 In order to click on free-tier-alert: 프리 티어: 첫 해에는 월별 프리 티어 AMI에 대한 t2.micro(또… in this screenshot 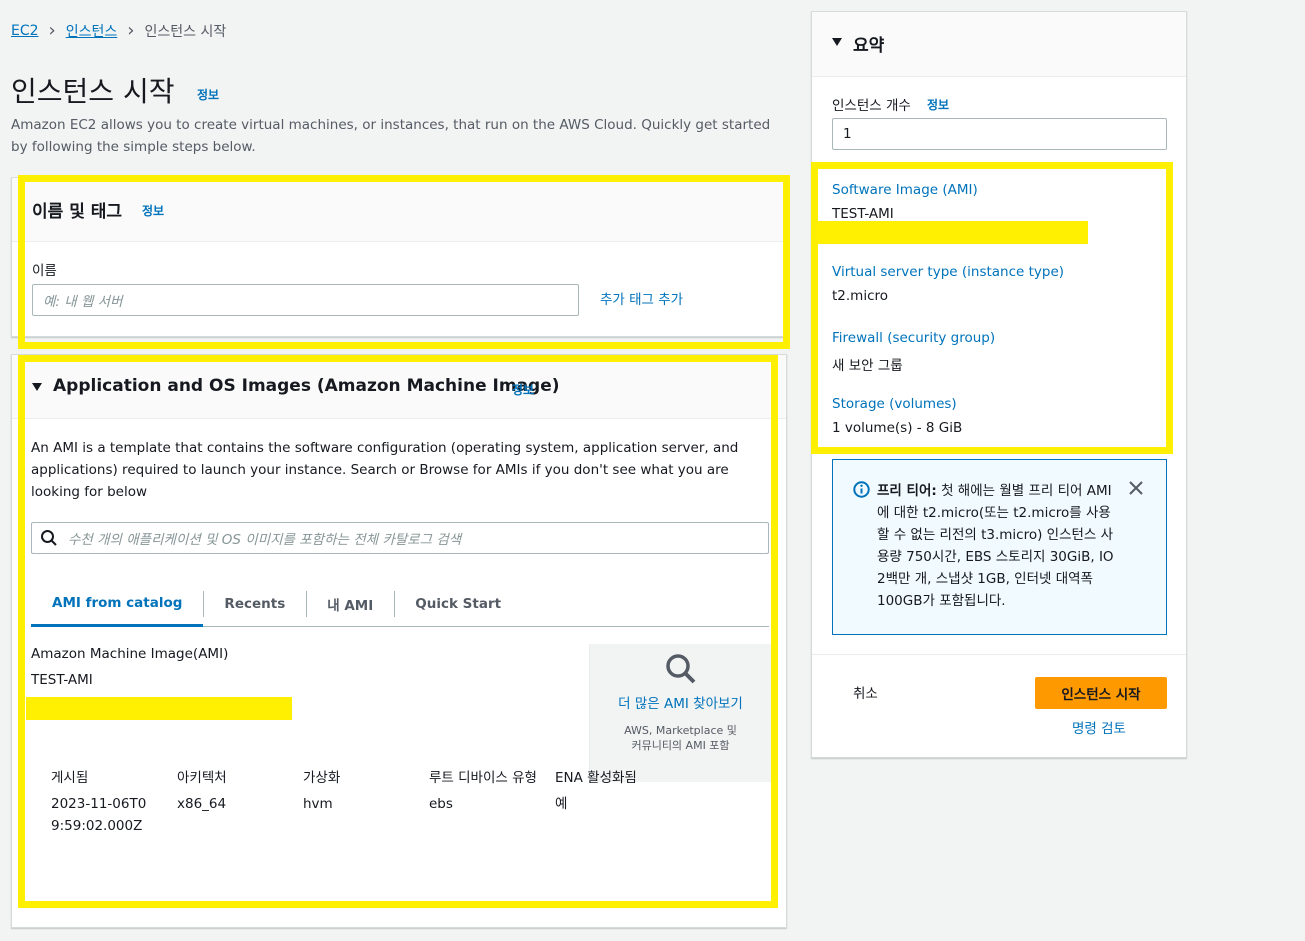, I will do `click(999, 547)`.